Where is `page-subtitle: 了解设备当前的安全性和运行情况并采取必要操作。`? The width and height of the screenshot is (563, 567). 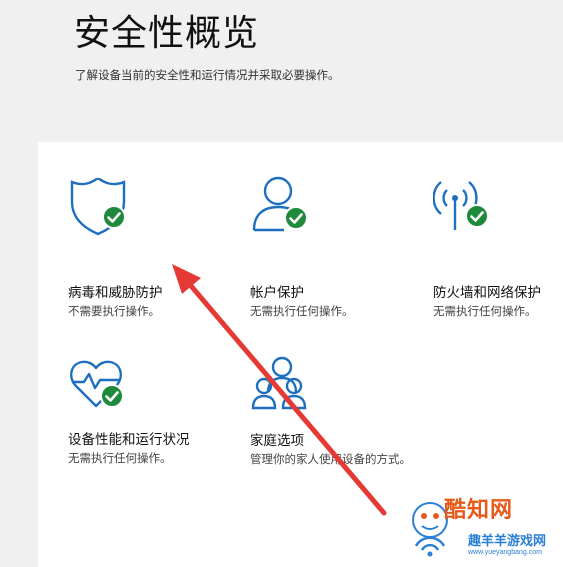 page-subtitle: 了解设备当前的安全性和运行情况并采取必要操作。 is located at coordinates (207, 75).